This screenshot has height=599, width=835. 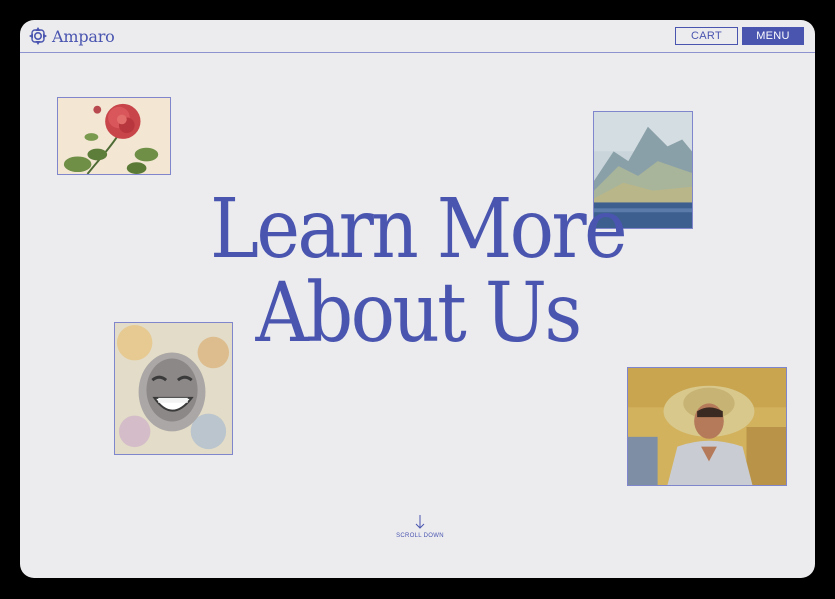 What do you see at coordinates (417, 36) in the screenshot?
I see `top-bar: Amparo CART MENU` at bounding box center [417, 36].